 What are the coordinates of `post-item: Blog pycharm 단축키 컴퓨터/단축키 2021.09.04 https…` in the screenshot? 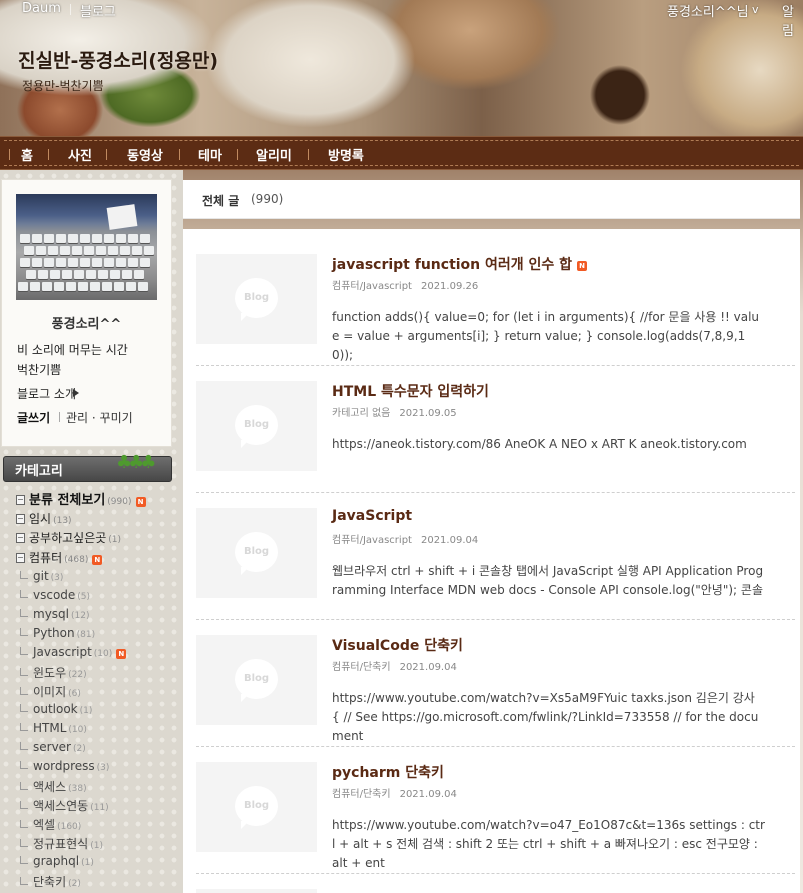 It's located at (495, 825).